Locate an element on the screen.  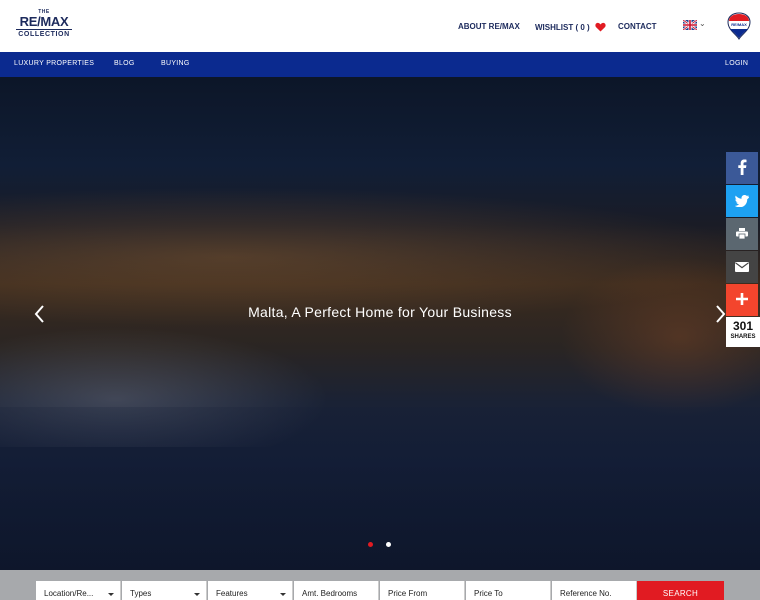
share-bar: 301 SHARES is located at coordinates (743, 249).